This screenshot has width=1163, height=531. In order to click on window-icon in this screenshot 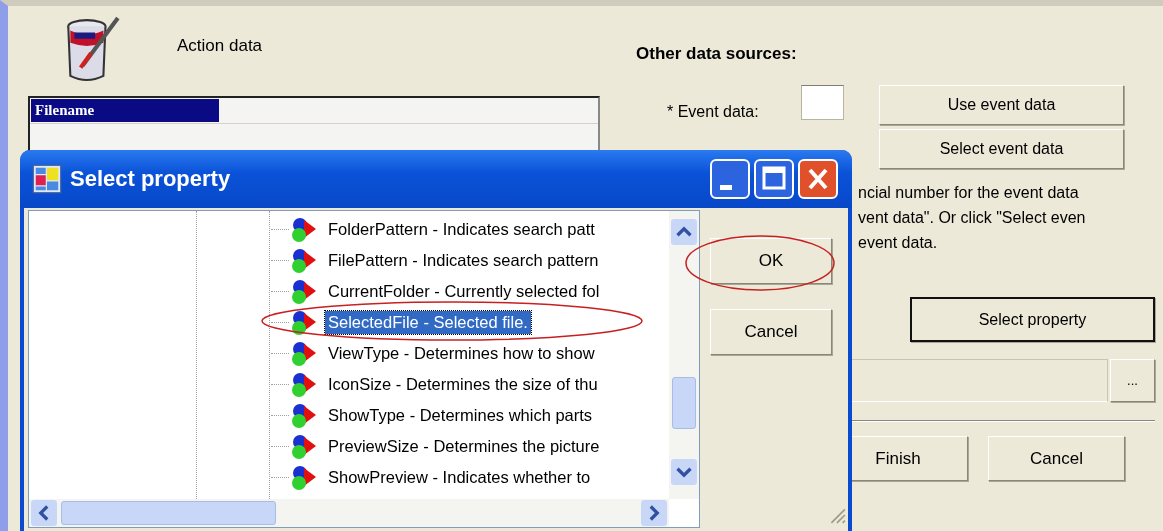, I will do `click(47, 179)`.